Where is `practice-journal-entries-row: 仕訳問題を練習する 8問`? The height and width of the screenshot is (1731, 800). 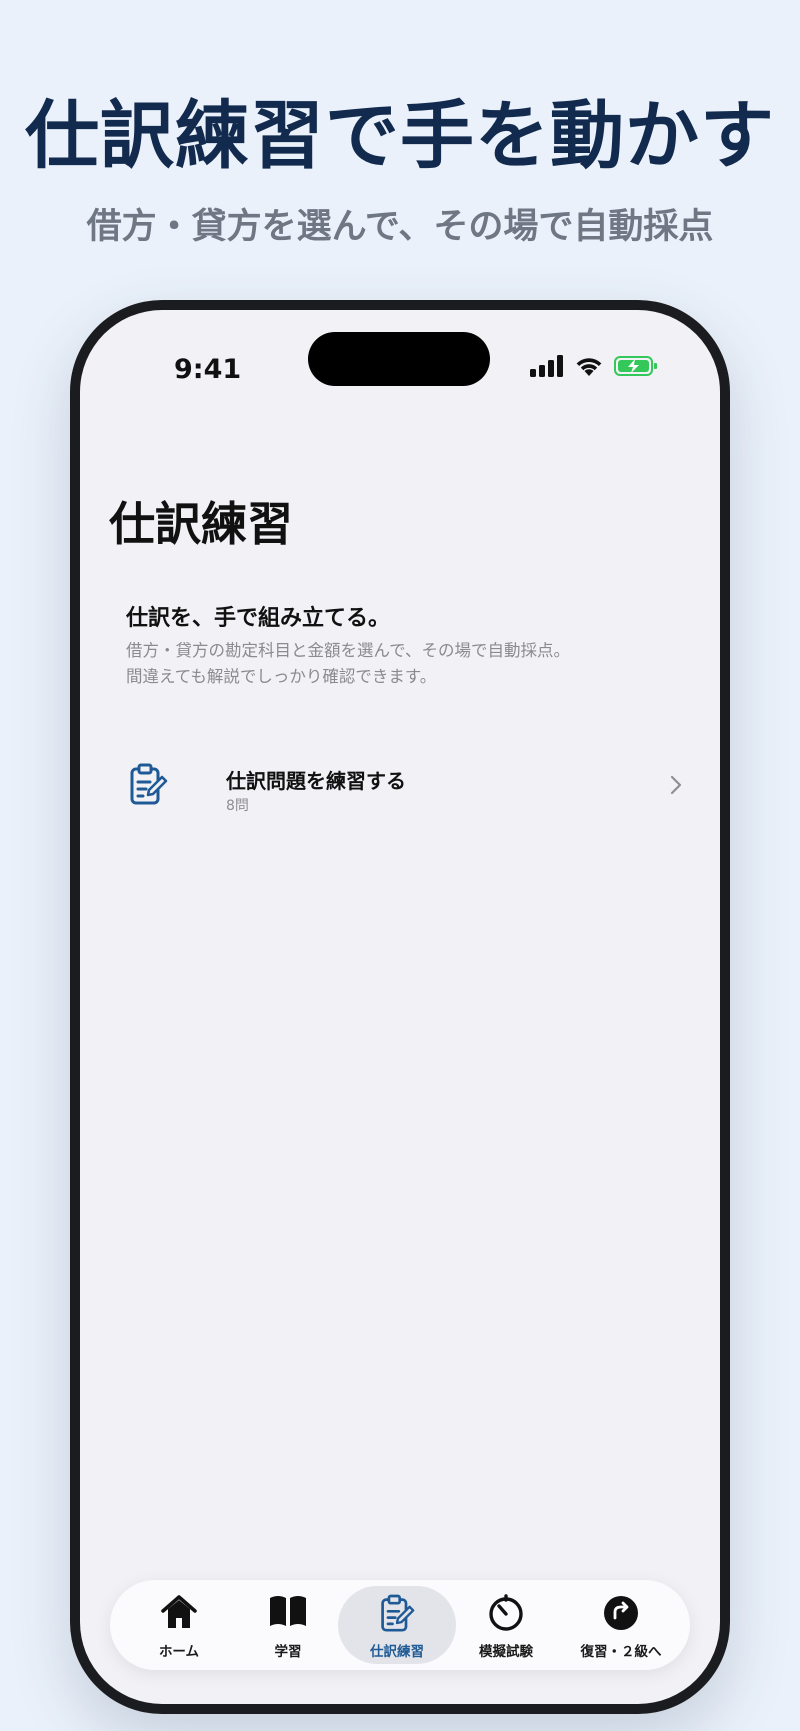
practice-journal-entries-row: 仕訳問題を練習する 8問 is located at coordinates (408, 785).